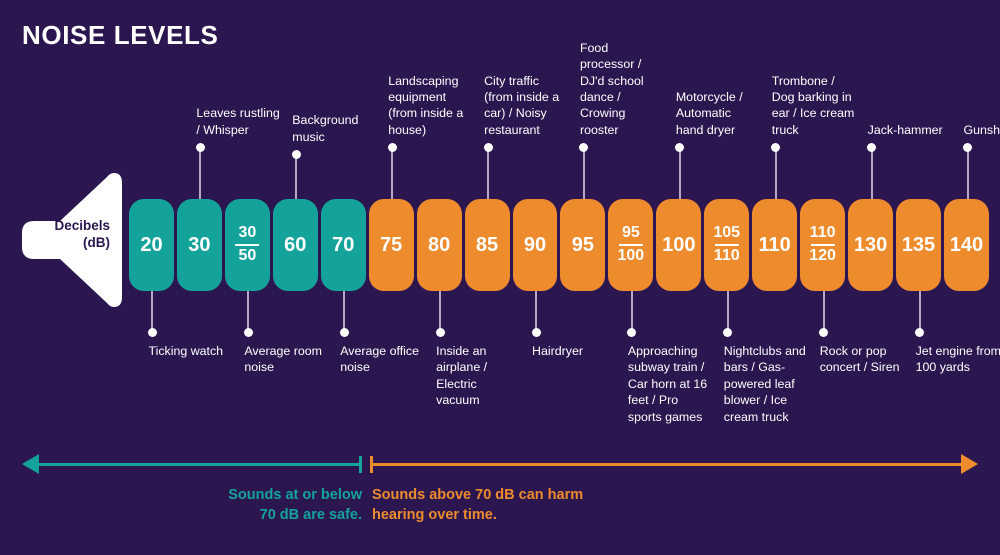 The image size is (1000, 555). I want to click on safe-range-note: Sounds at or below 70 dB are safe., so click(295, 505).